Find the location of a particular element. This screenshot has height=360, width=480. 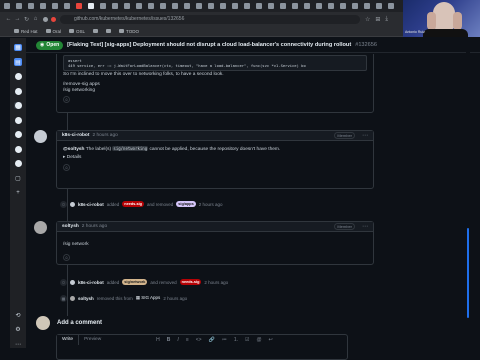

reload-icon: ↻ is located at coordinates (26, 19).